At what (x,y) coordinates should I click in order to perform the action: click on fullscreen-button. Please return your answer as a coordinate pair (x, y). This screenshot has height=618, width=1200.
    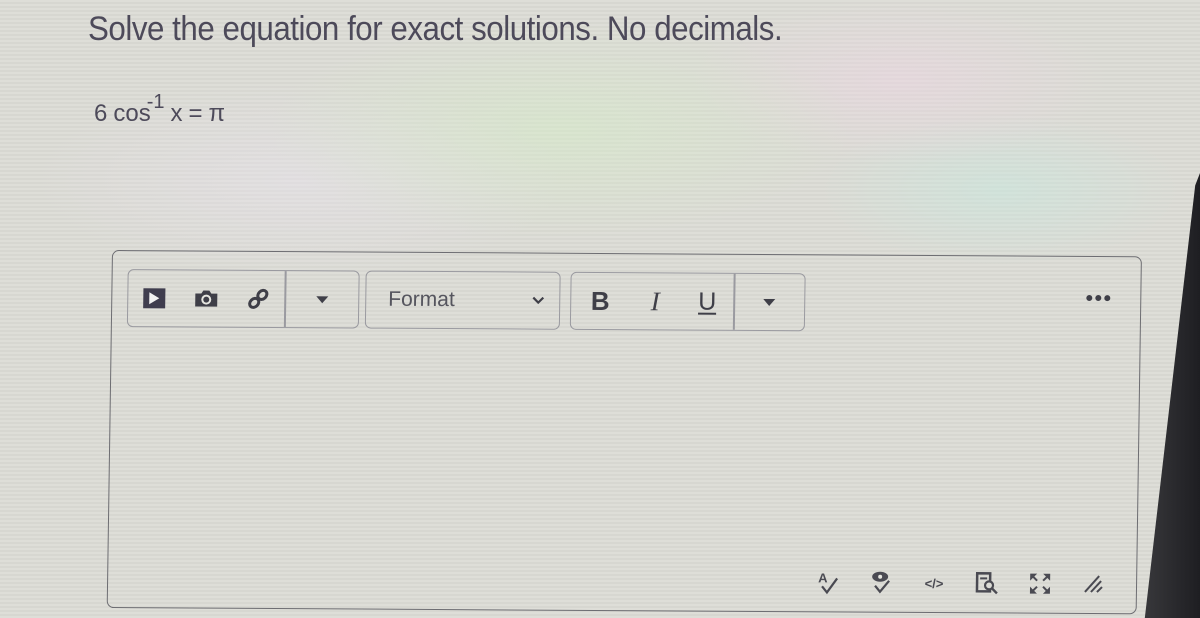
    Looking at the image, I should click on (1040, 584).